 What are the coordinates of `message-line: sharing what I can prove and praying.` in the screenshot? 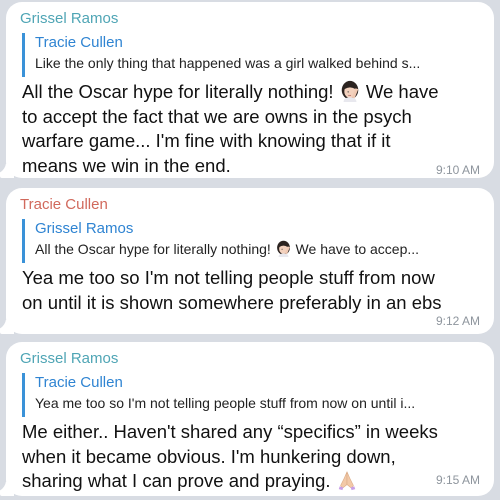 It's located at (251, 481).